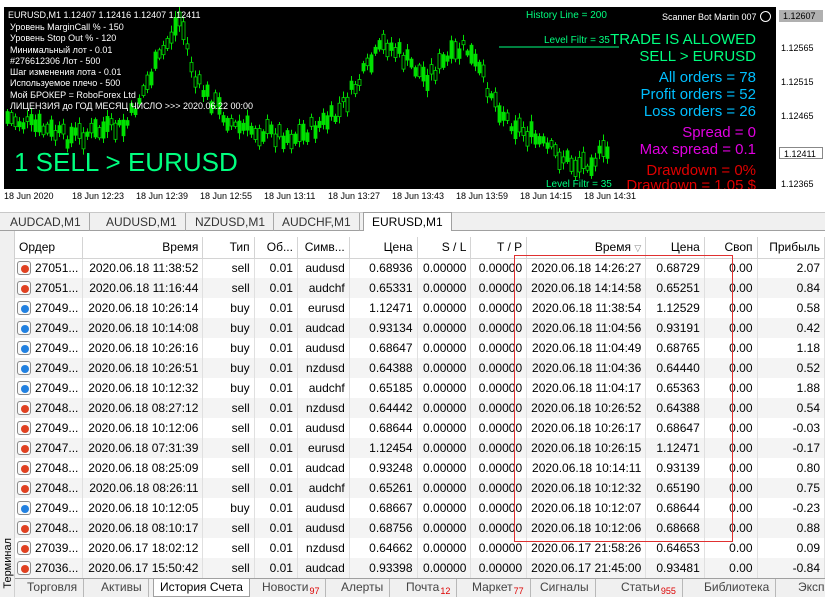  I want to click on buy-order-icon, so click(24, 328).